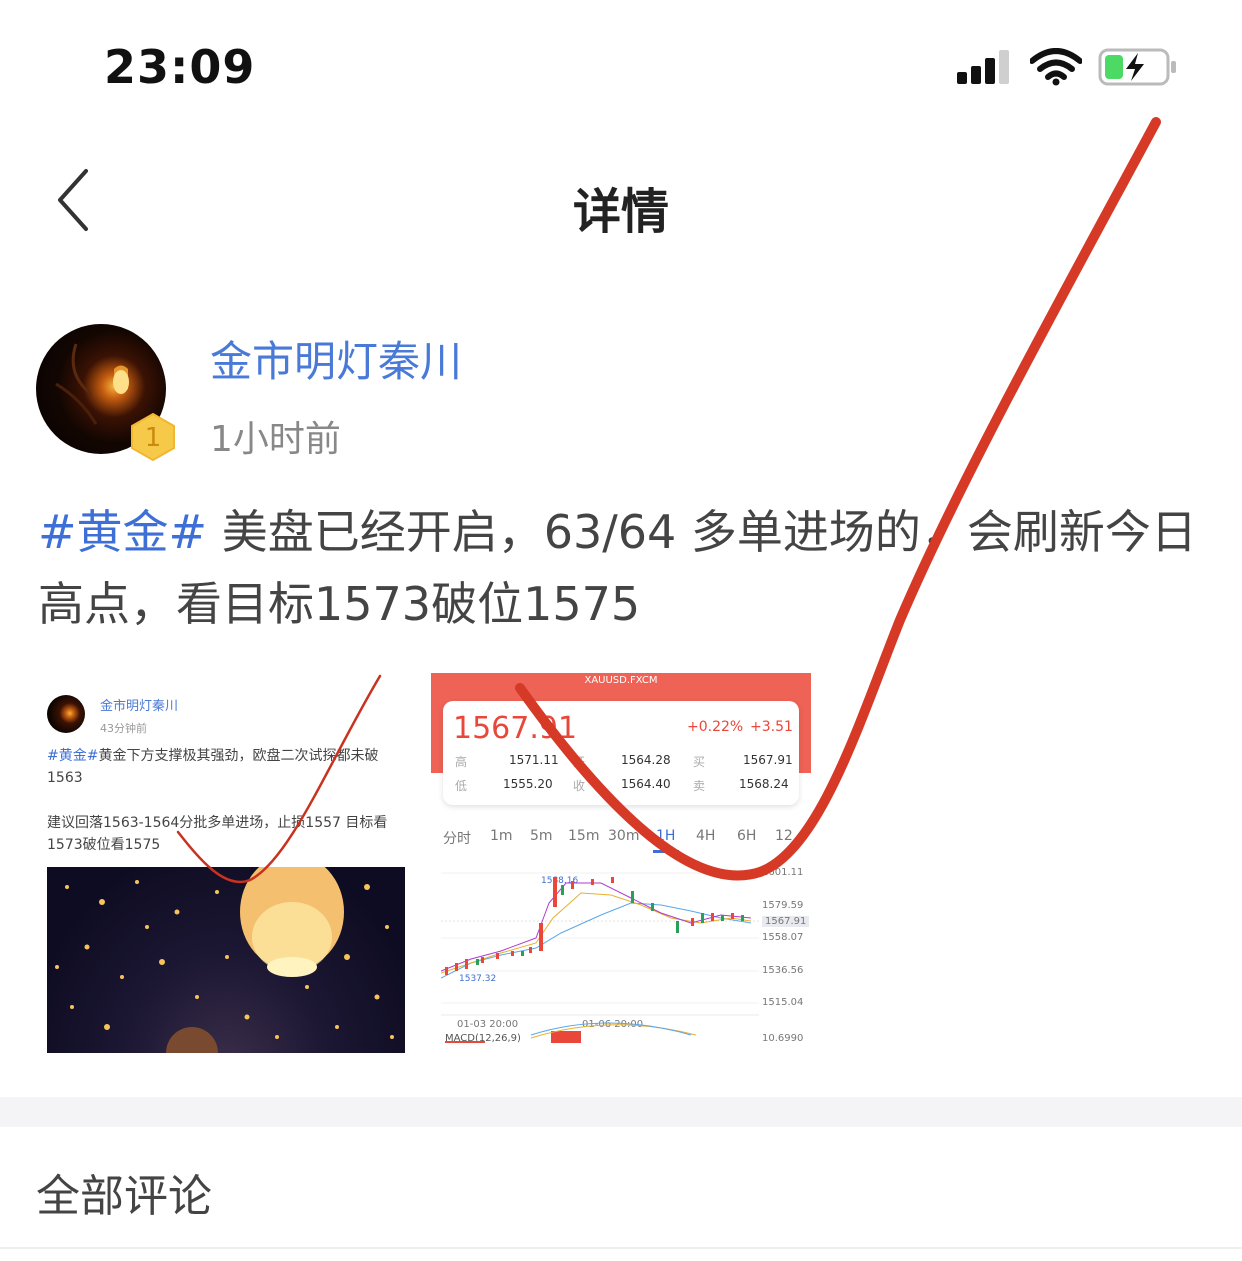  What do you see at coordinates (275, 439) in the screenshot?
I see `post-time: 1小时前` at bounding box center [275, 439].